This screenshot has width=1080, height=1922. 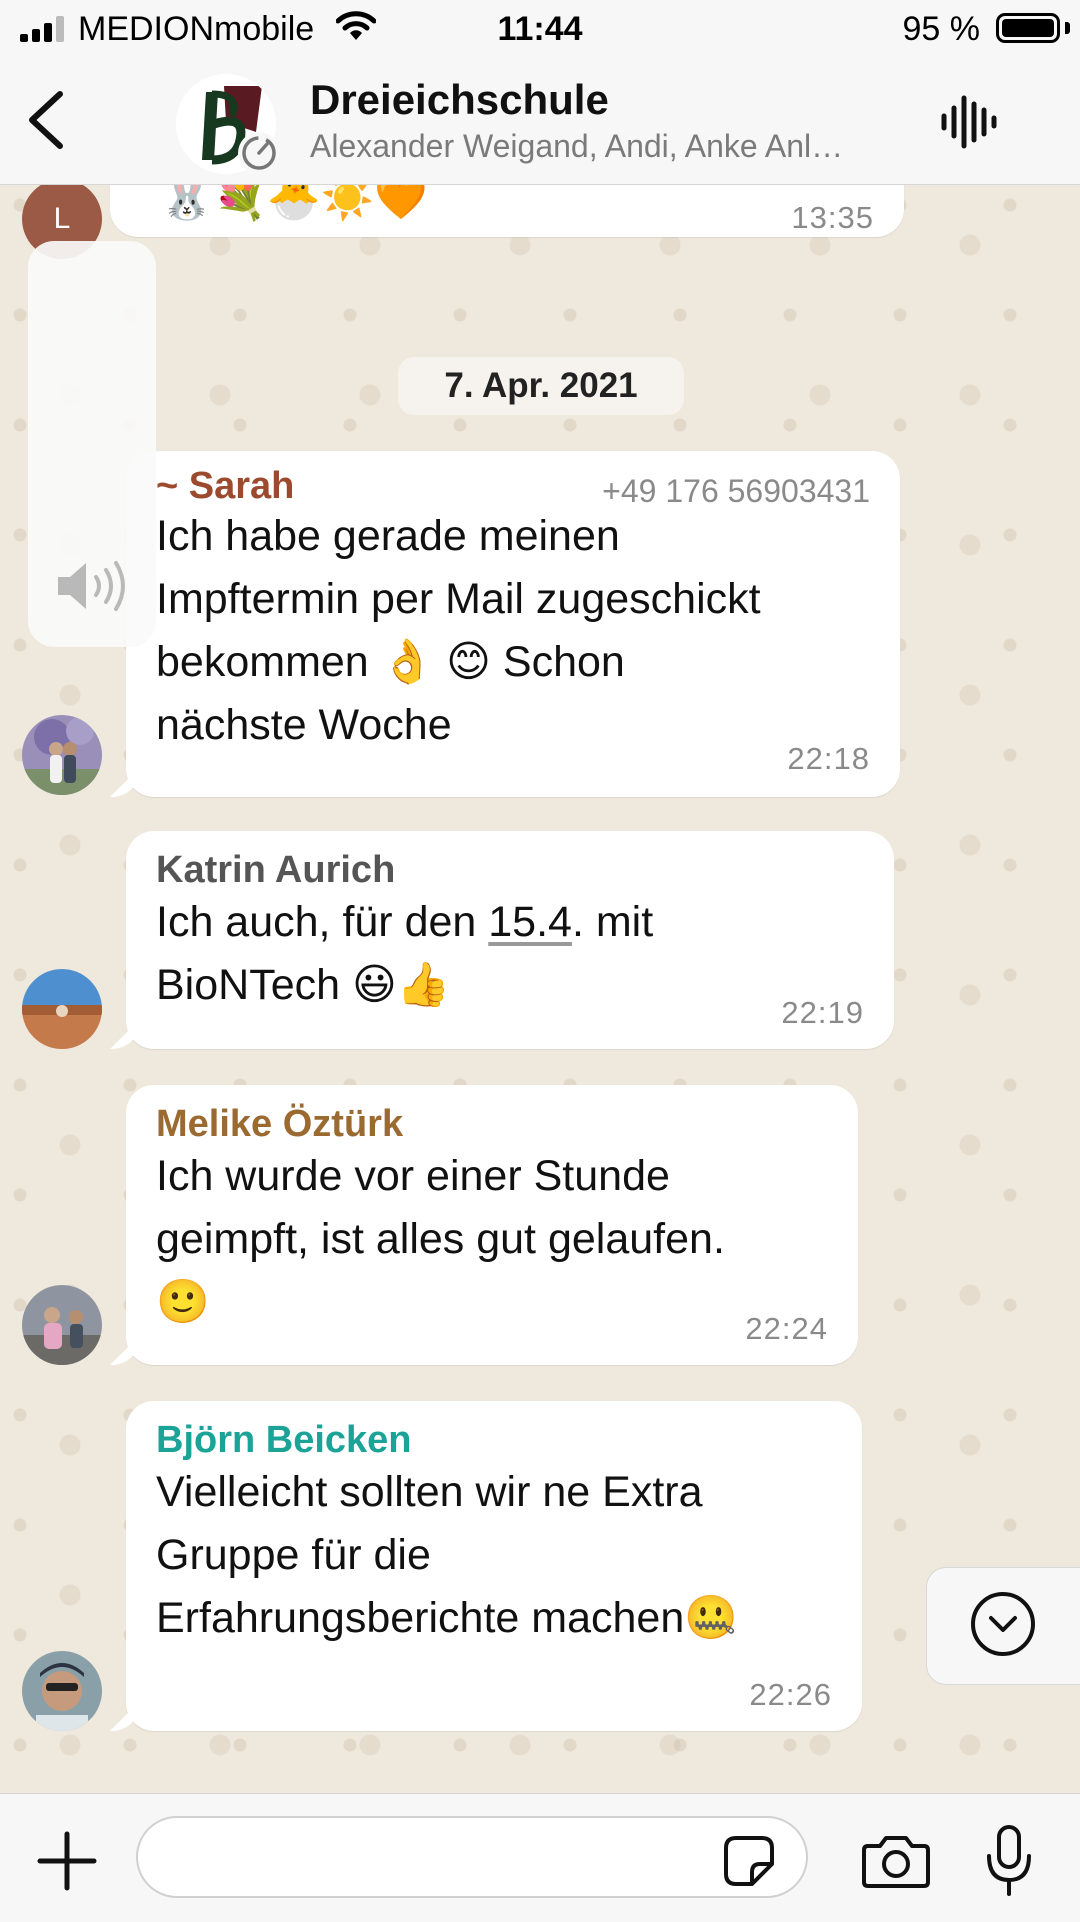 What do you see at coordinates (1028, 28) in the screenshot?
I see `battery-icon` at bounding box center [1028, 28].